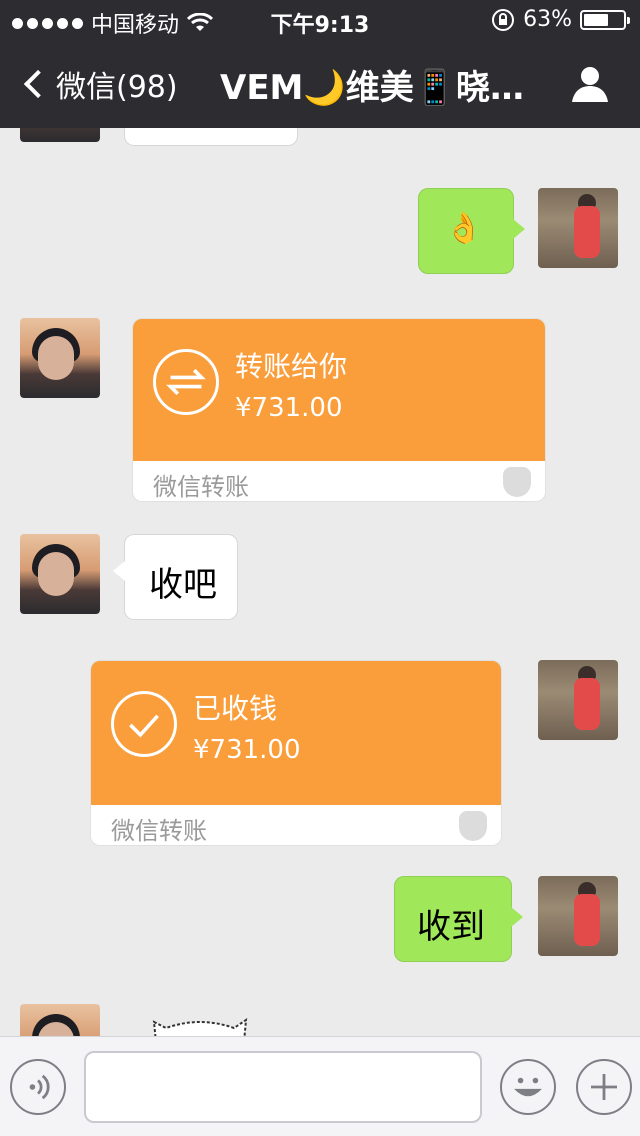 The image size is (640, 1136). Describe the element at coordinates (547, 19) in the screenshot. I see `battery-percent: 63%` at that location.